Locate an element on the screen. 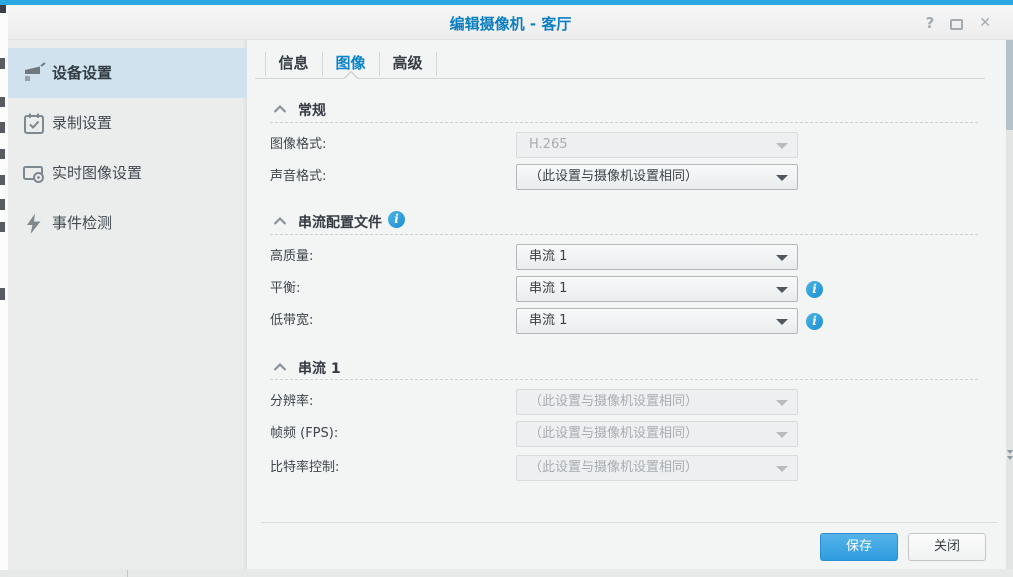 The width and height of the screenshot is (1013, 577). field-label-bitrate-control: 比特率控制: is located at coordinates (305, 467).